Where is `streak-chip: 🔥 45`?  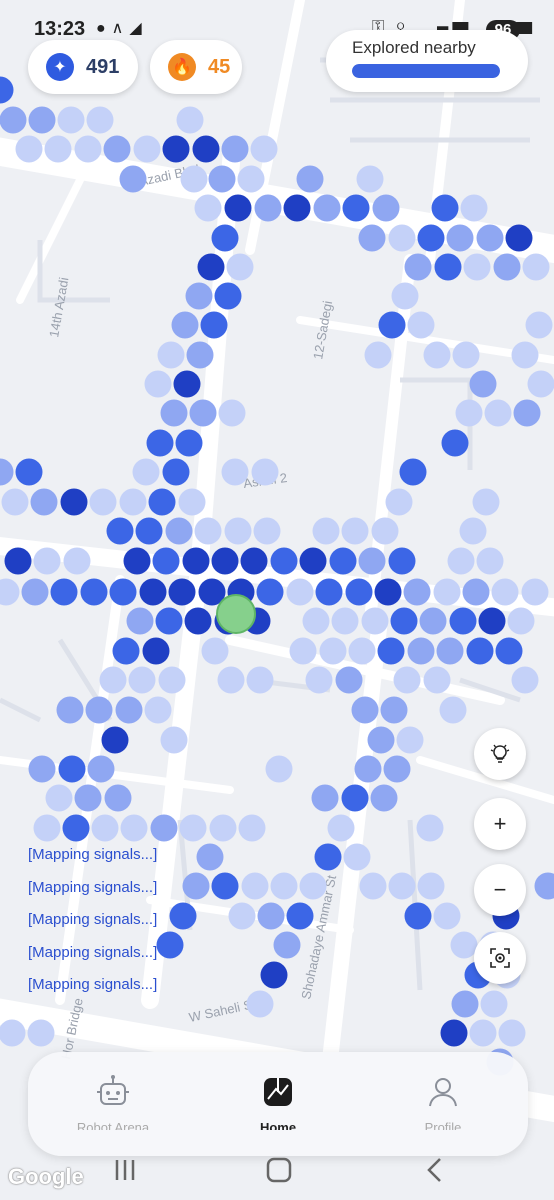
streak-chip: 🔥 45 is located at coordinates (196, 67).